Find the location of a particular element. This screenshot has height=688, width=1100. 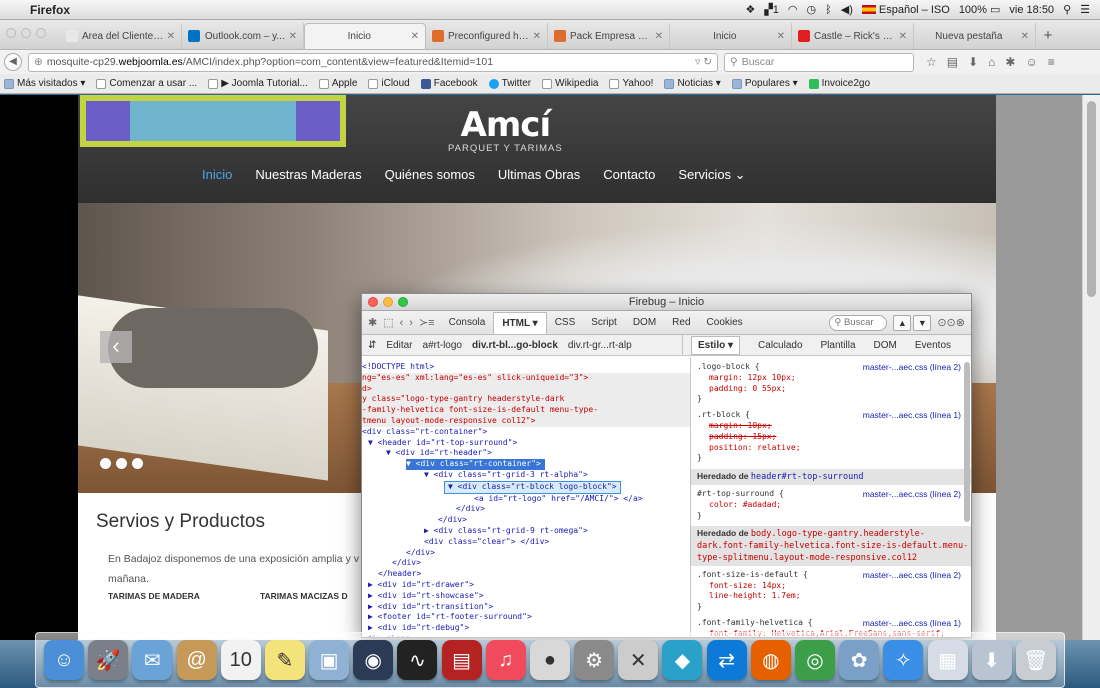

search-next-button: ▼ is located at coordinates (922, 322).